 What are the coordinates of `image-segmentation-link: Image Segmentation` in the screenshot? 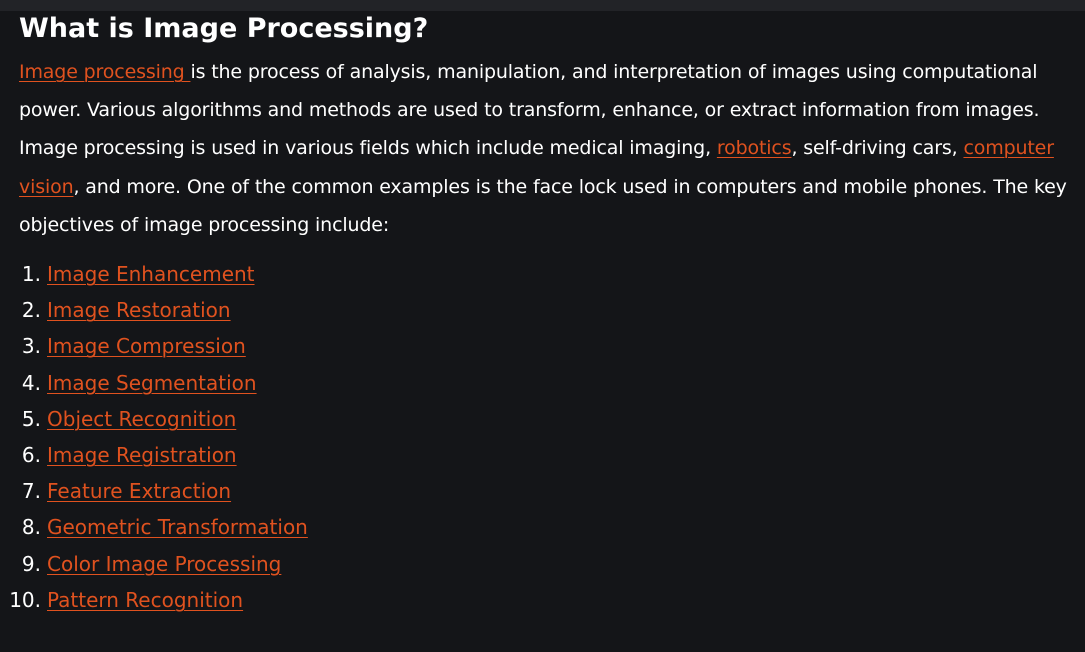 It's located at (152, 383).